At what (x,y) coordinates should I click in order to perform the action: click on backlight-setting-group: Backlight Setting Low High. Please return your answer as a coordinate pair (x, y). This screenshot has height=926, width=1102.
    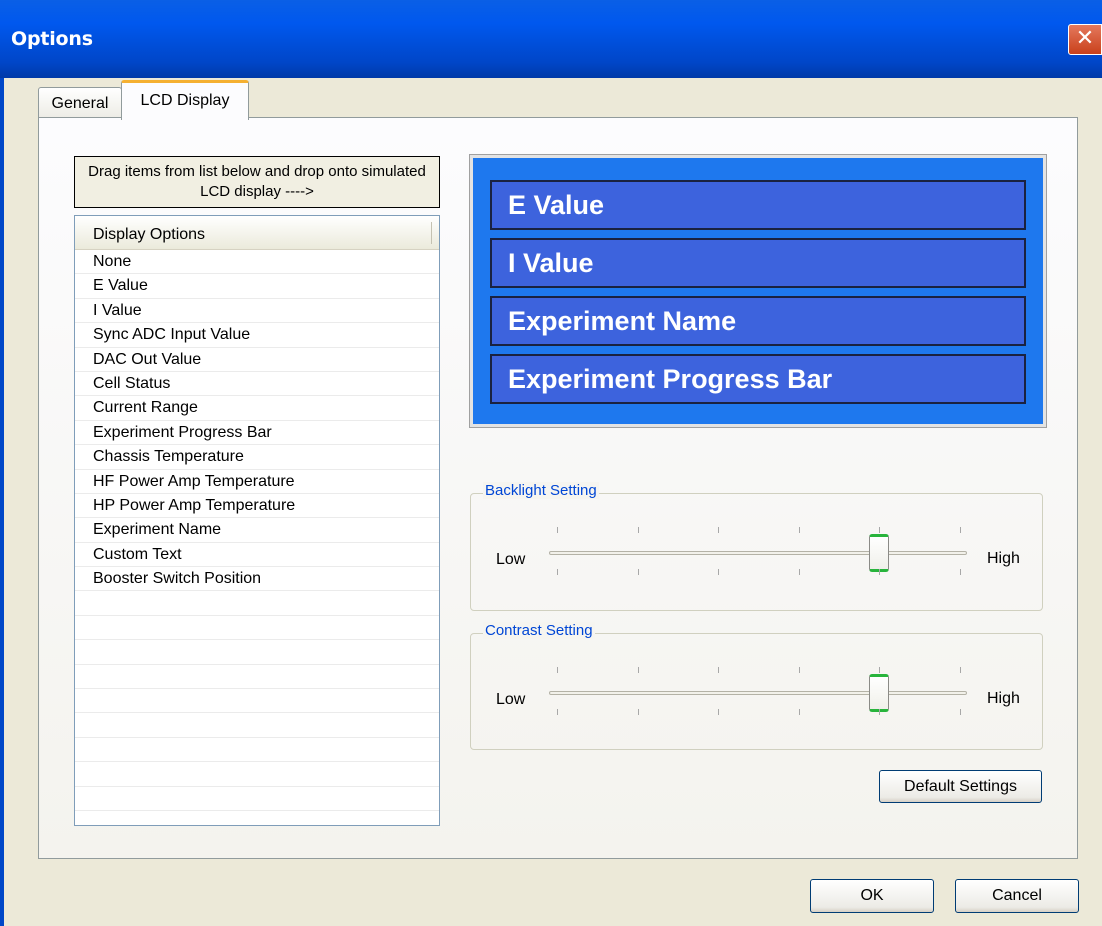
    Looking at the image, I should click on (756, 546).